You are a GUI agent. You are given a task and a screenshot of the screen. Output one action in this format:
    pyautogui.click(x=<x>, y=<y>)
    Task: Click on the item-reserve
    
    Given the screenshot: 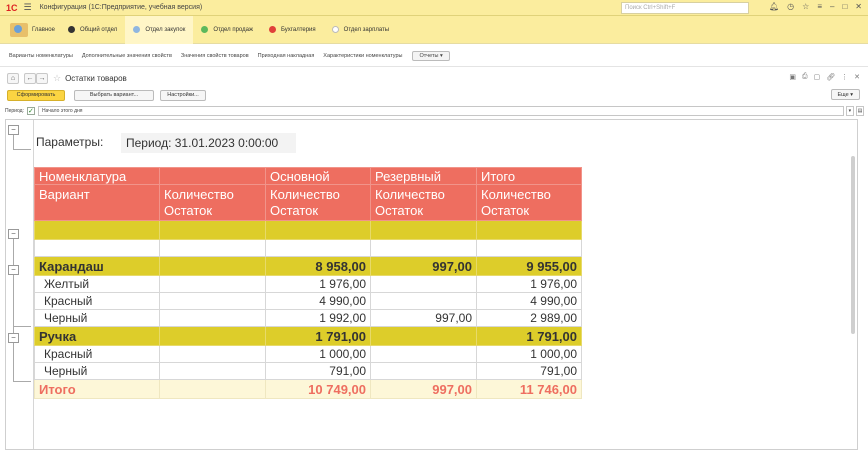 What is the action you would take?
    pyautogui.click(x=423, y=284)
    